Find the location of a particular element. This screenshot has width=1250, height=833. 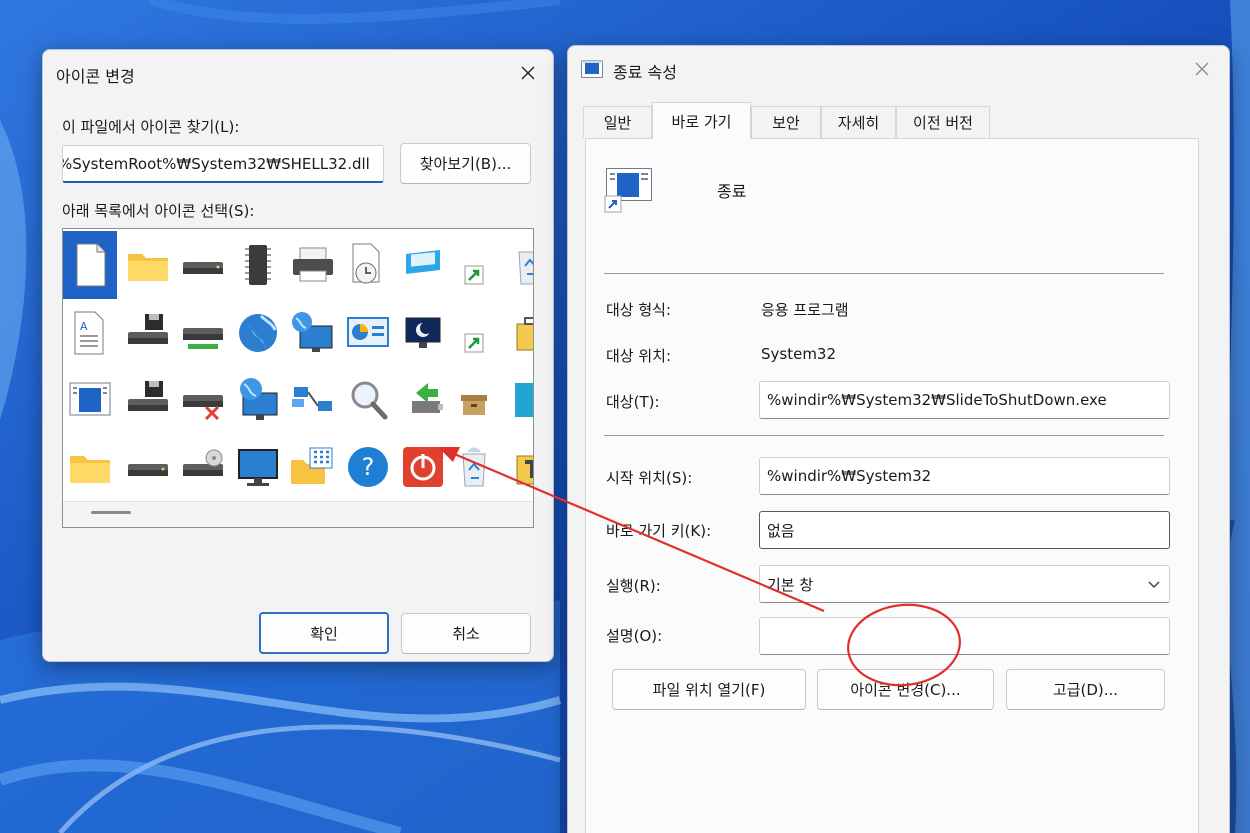

printer-icon is located at coordinates (313, 264).